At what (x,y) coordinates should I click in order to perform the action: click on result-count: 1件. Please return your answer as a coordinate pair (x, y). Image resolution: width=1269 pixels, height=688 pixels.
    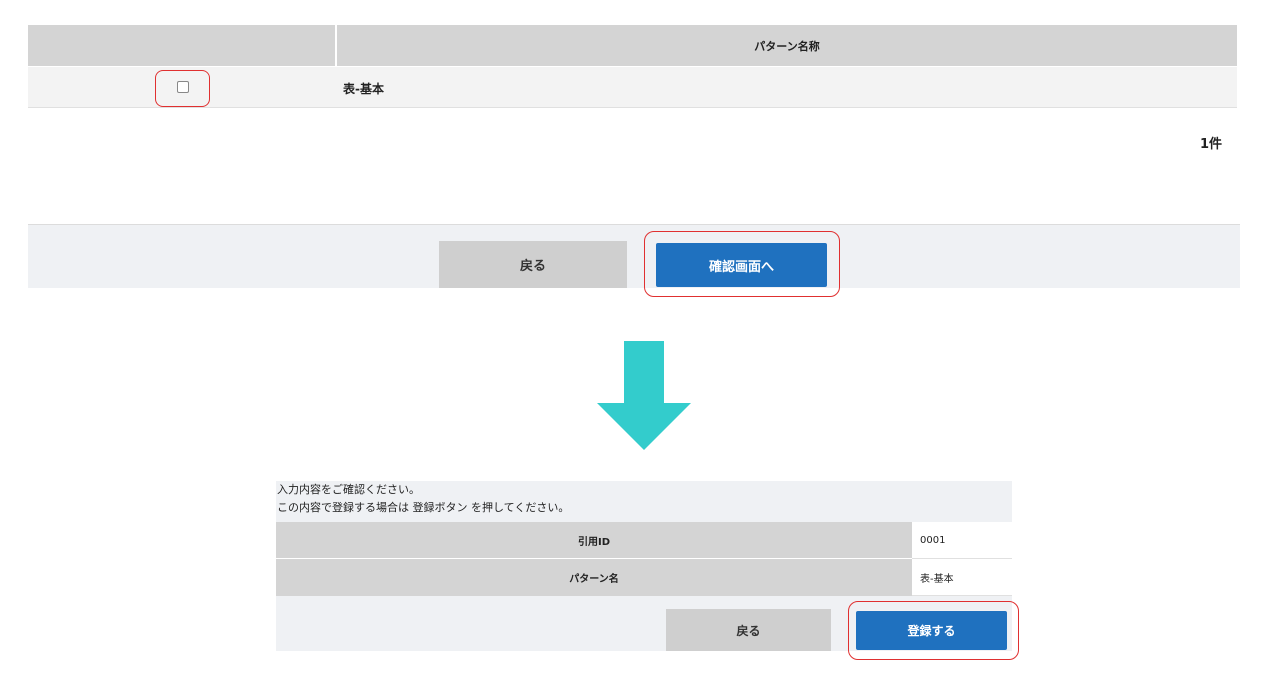
    Looking at the image, I should click on (1211, 144).